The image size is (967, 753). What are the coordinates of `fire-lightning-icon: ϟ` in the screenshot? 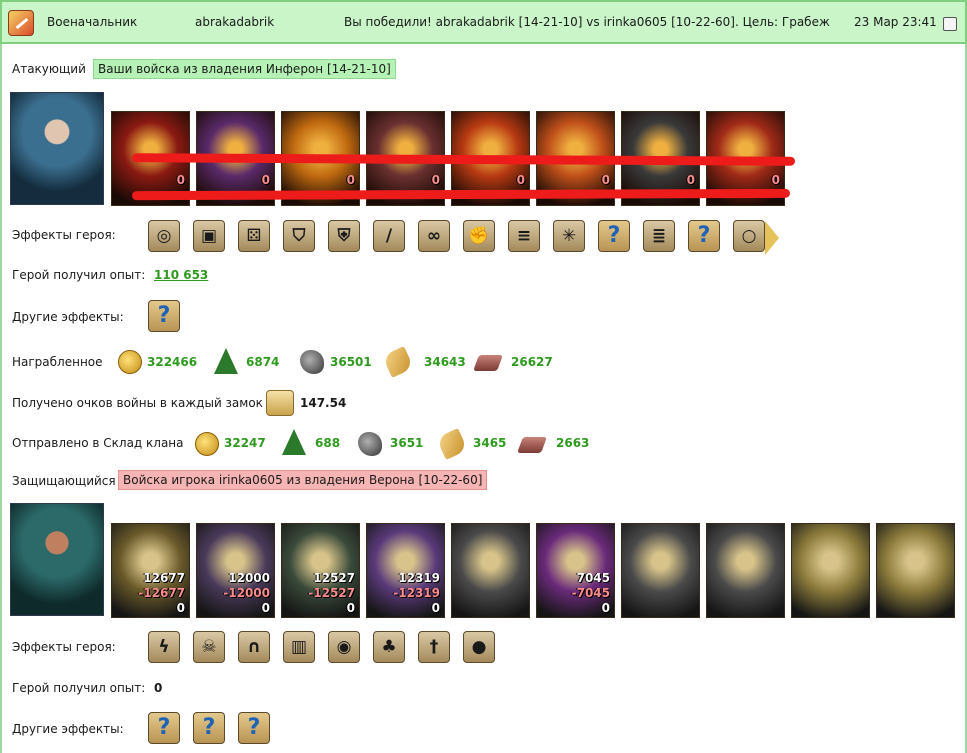 It's located at (164, 647).